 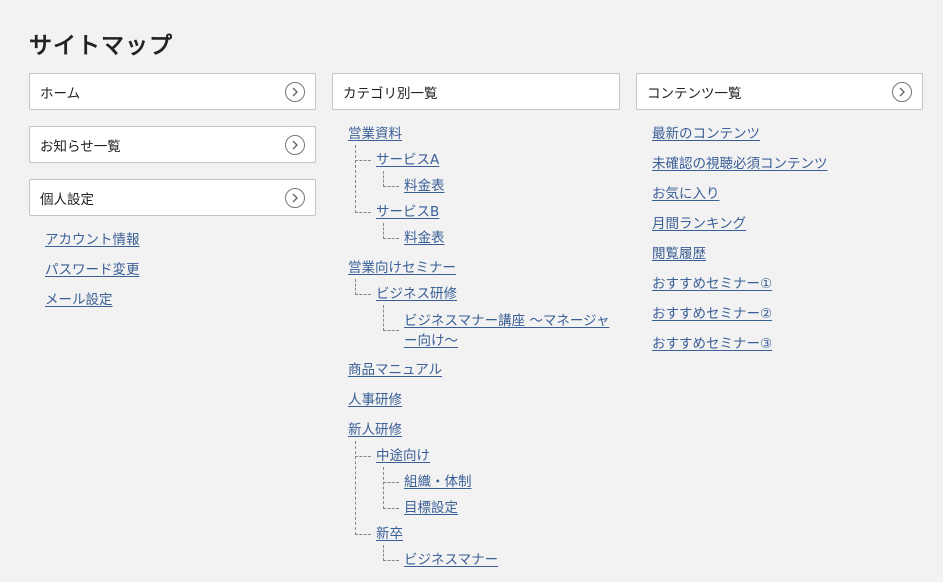 What do you see at coordinates (511, 331) in the screenshot?
I see `link-business-manner-koza: ビジネスマナー講座 〜マネージャー向け〜` at bounding box center [511, 331].